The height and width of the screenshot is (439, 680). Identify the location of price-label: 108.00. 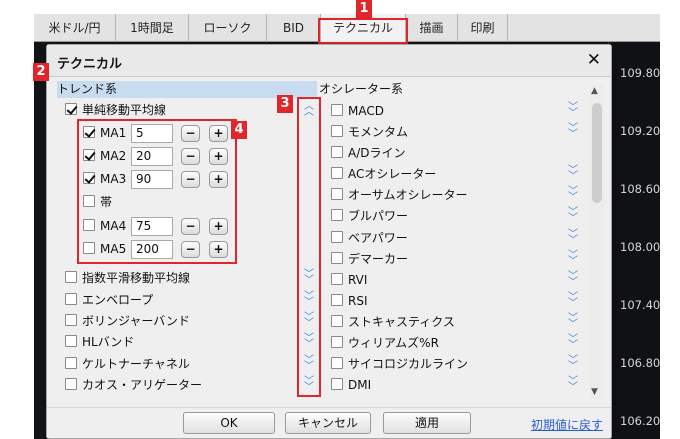
(640, 247).